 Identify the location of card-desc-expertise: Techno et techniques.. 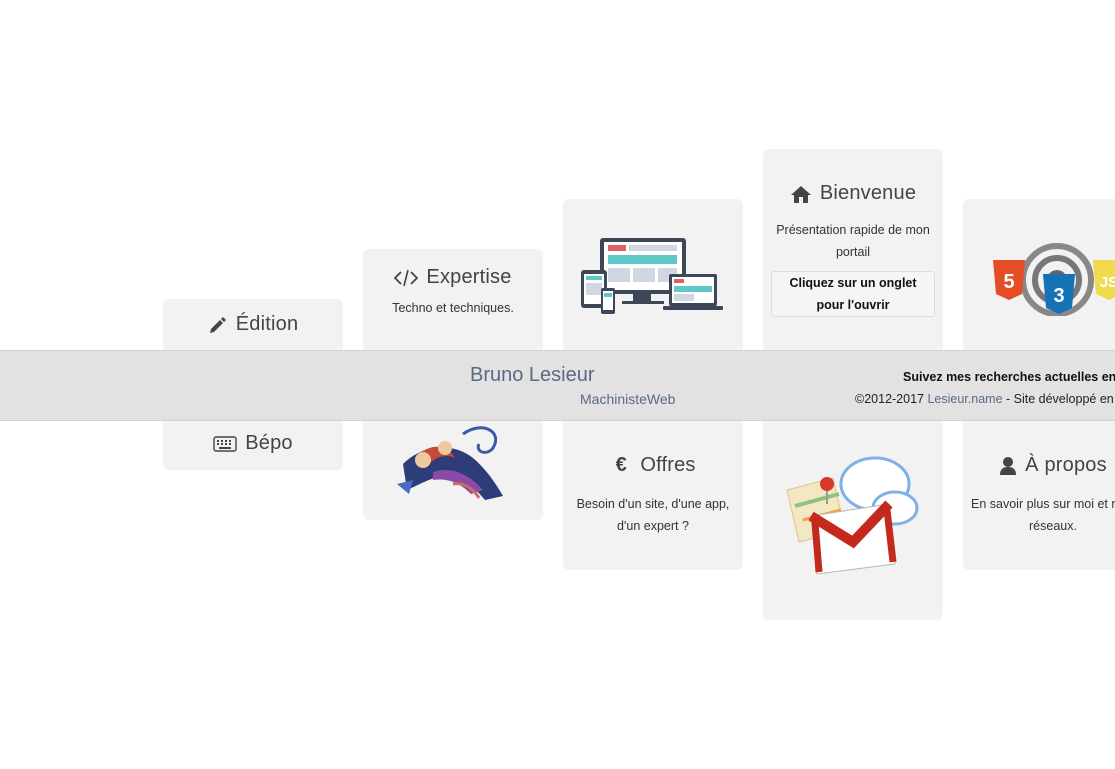
(453, 308).